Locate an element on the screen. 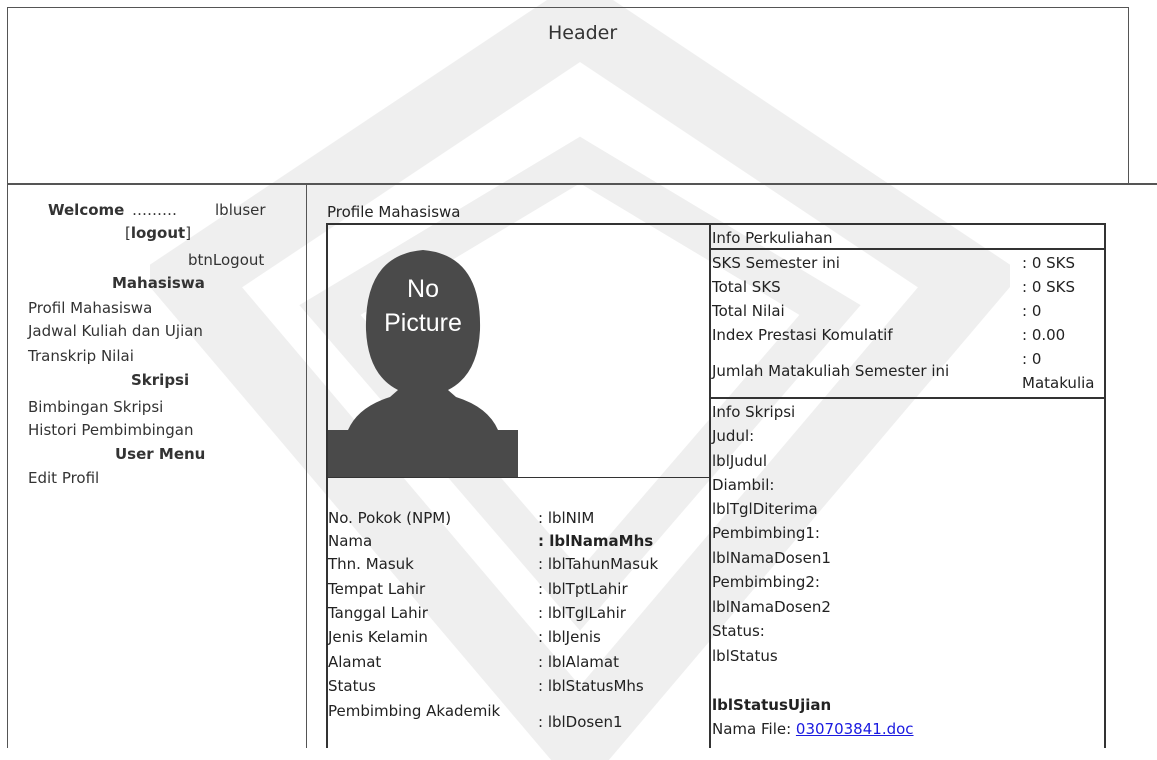  skripsi-judul-label: Judul: is located at coordinates (733, 436).